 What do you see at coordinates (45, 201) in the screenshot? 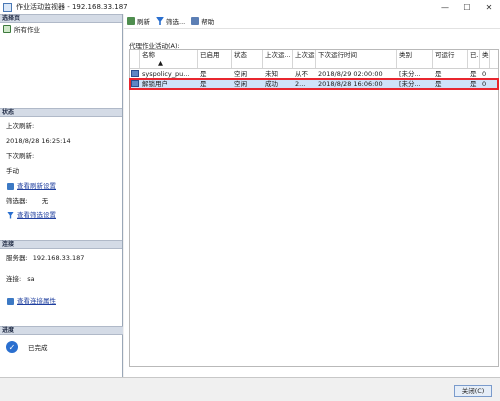
I see `filter-value: 无` at bounding box center [45, 201].